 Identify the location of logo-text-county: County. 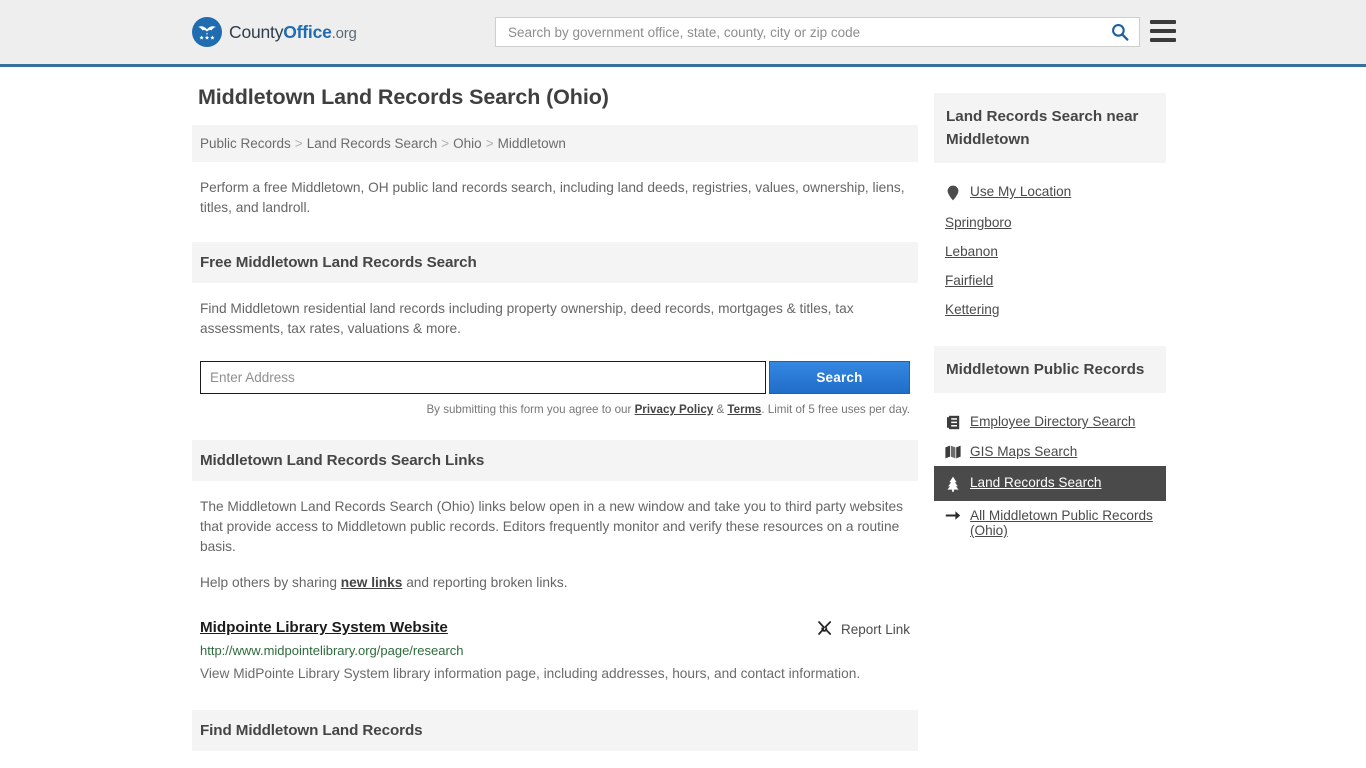
(256, 31).